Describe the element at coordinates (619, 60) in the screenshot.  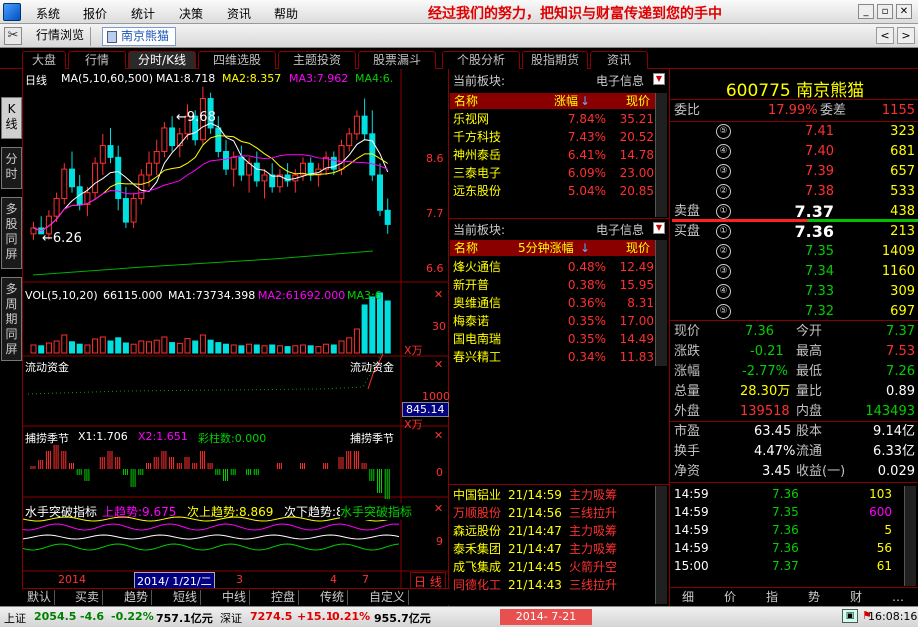
I see `tab-news: 资讯` at that location.